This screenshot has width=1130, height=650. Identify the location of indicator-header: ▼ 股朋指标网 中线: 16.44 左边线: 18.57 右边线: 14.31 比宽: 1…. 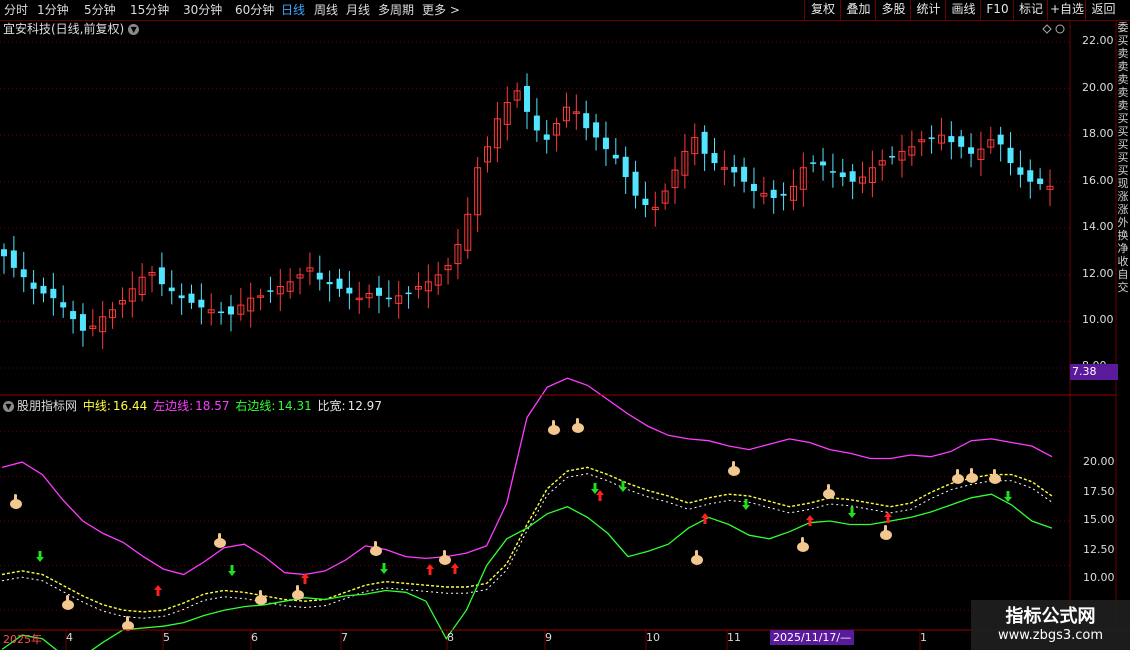
(193, 406).